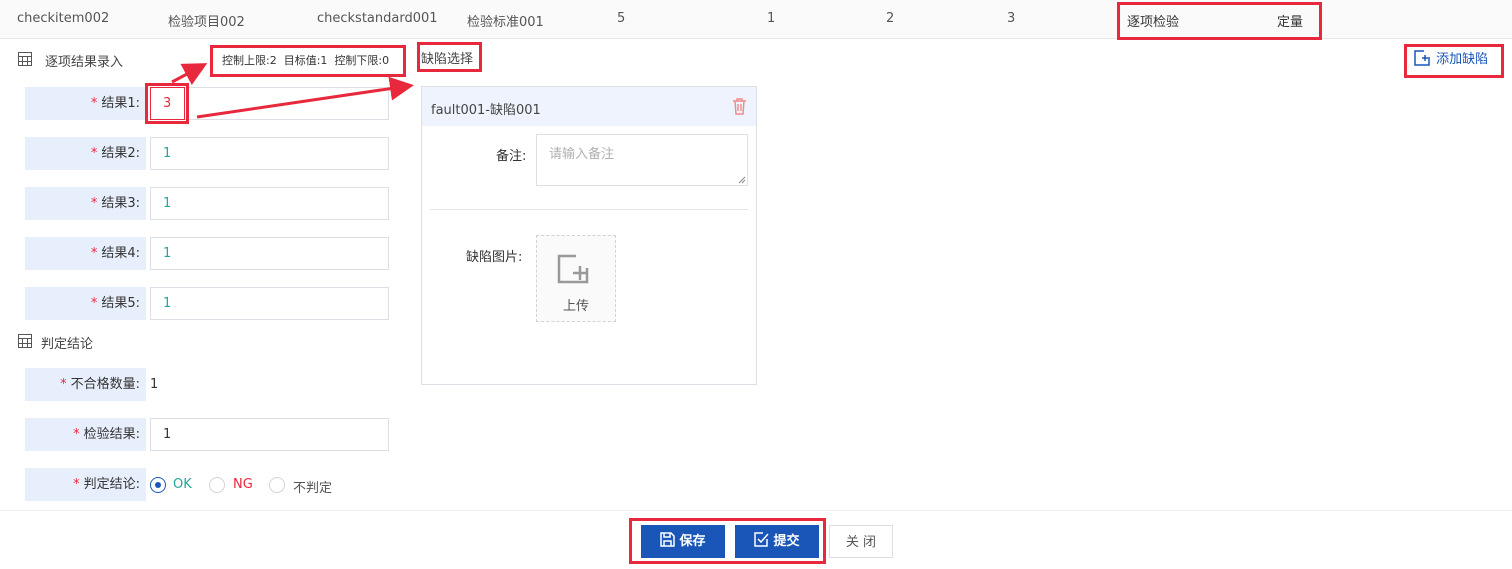  Describe the element at coordinates (494, 257) in the screenshot. I see `defect-image-label: 缺陷图片:` at that location.